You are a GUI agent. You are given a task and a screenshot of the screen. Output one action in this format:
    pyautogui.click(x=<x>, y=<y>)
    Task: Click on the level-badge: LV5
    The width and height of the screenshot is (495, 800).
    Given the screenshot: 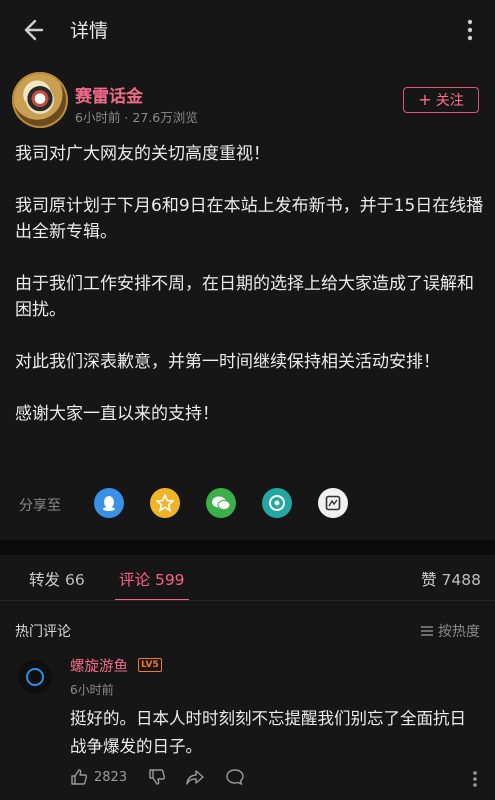 What is the action you would take?
    pyautogui.click(x=150, y=665)
    